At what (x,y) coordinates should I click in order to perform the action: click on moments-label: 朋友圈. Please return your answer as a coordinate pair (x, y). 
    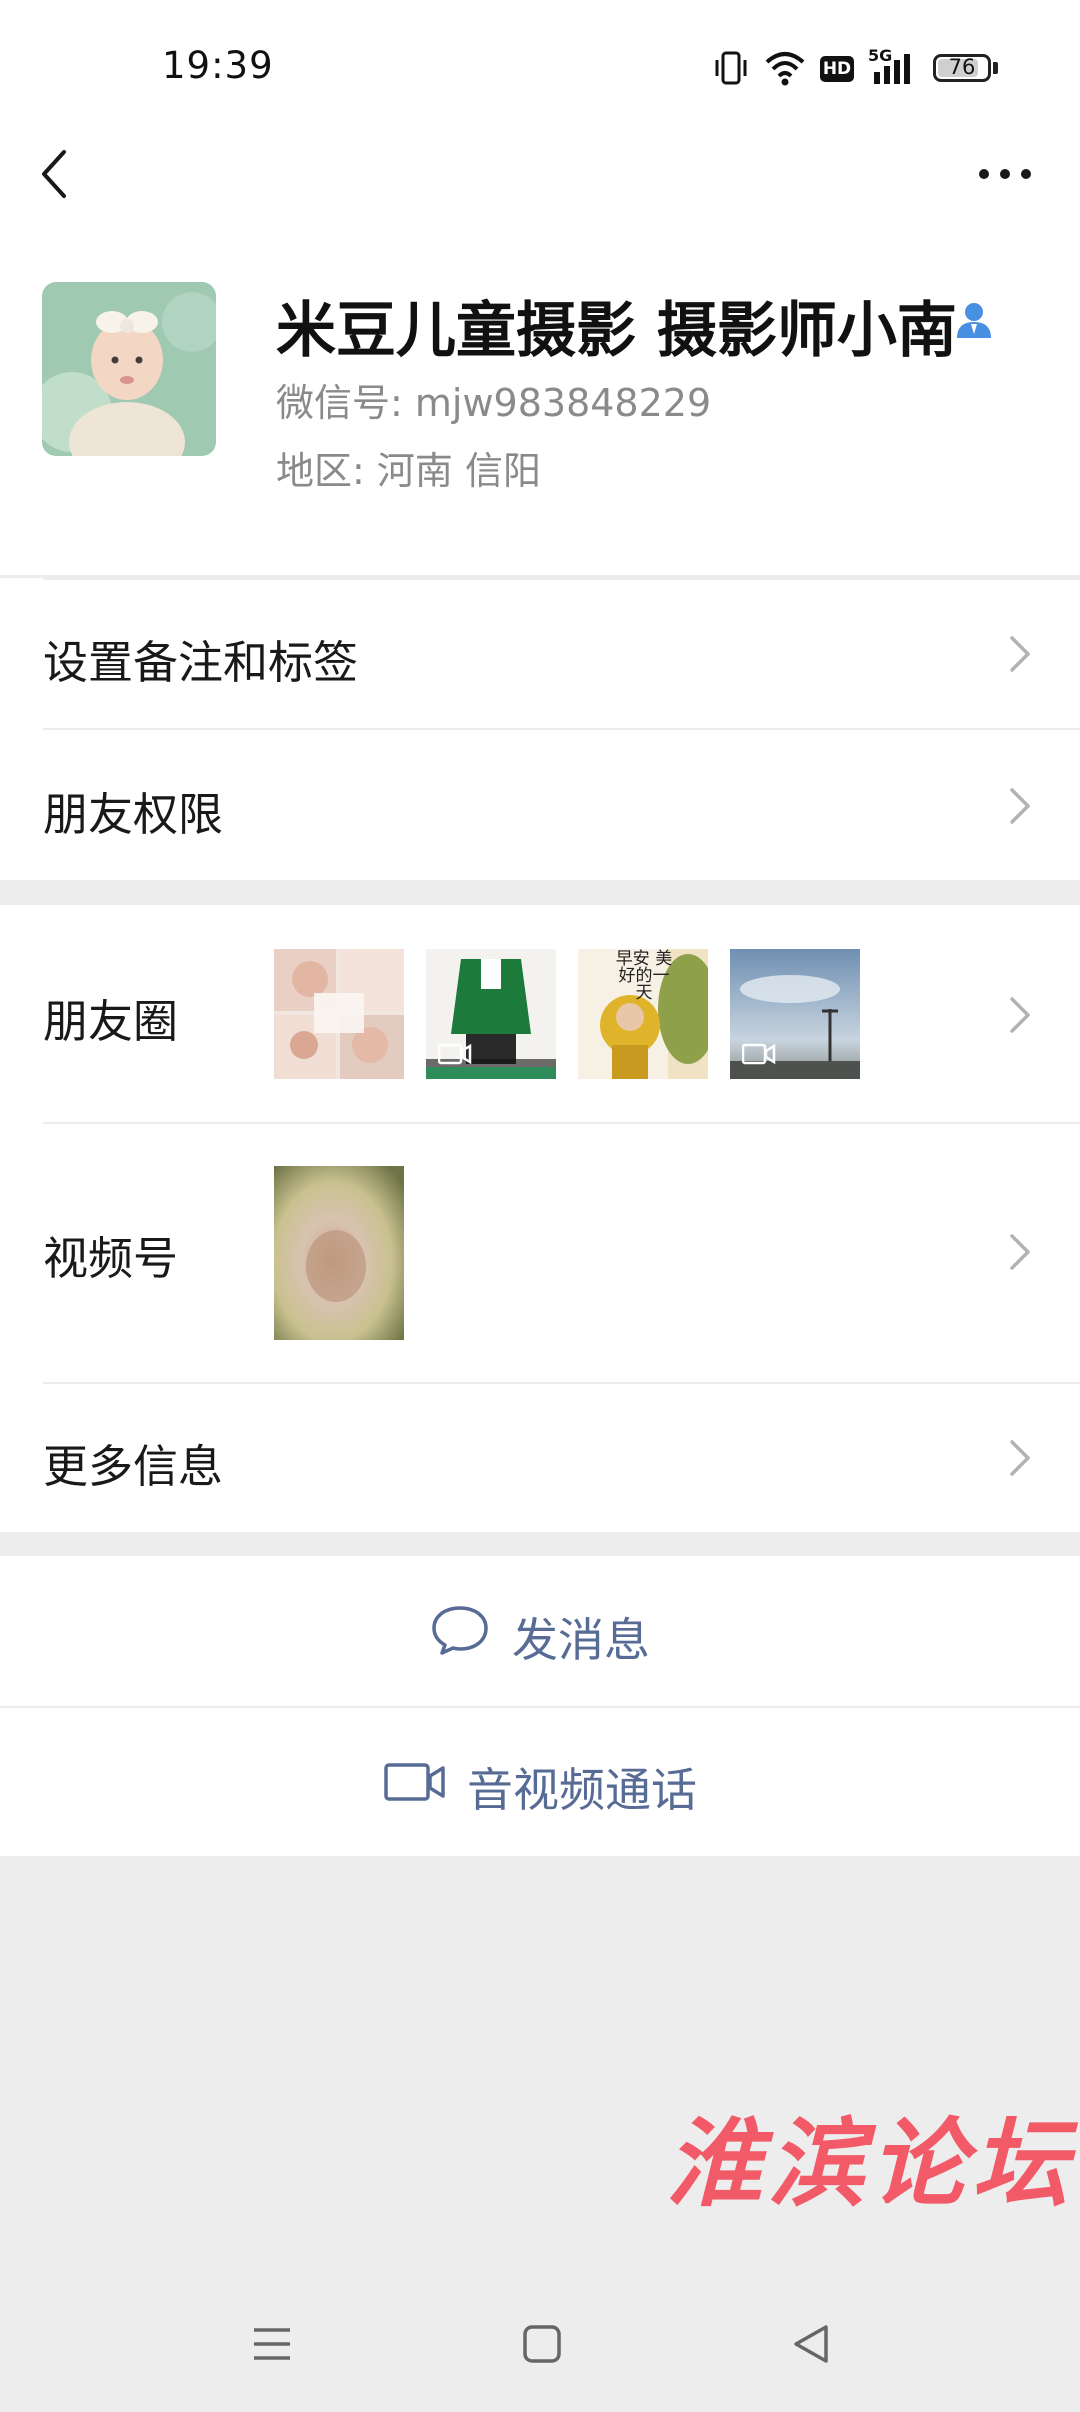
    Looking at the image, I should click on (111, 1021).